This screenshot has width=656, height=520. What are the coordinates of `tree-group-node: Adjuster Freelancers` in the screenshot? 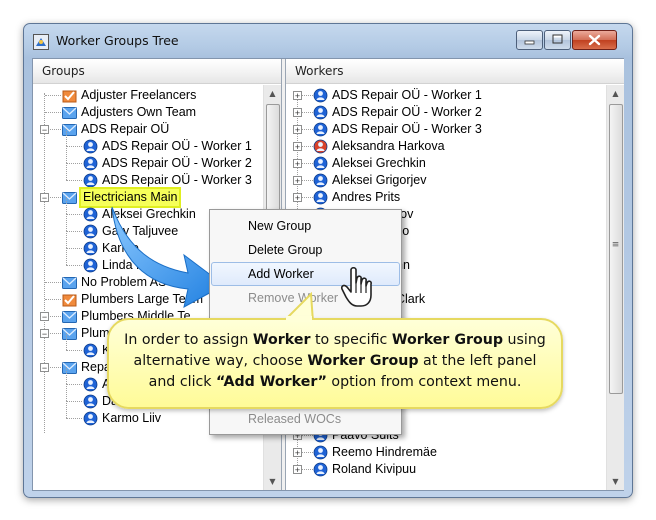 It's located at (148, 95).